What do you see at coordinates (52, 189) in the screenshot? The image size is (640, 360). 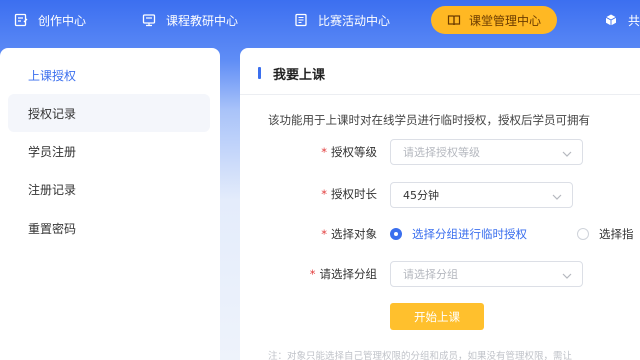 I see `sidebar-item-label: 注册记录` at bounding box center [52, 189].